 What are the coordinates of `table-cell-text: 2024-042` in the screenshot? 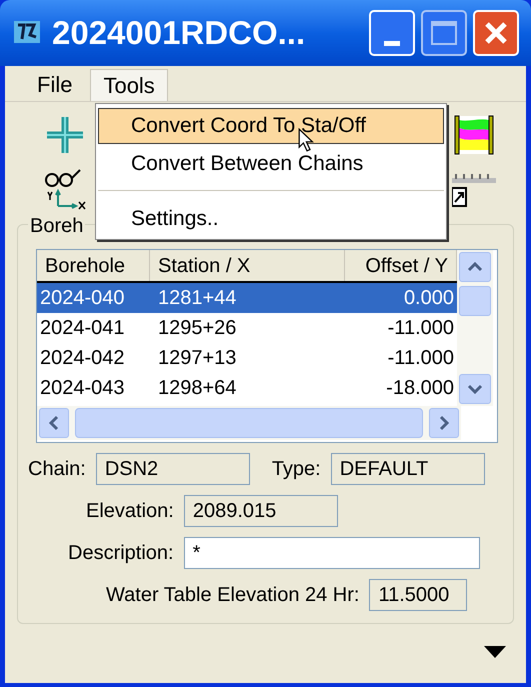 It's located at (82, 358).